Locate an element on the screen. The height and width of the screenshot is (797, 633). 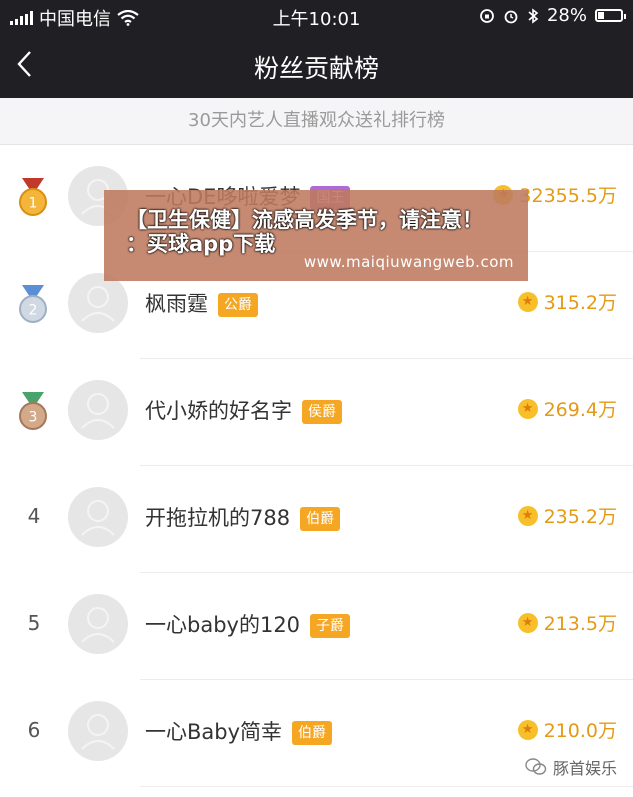
table-row: 5 一心baby的120 子爵 213.5万 is located at coordinates (316, 626).